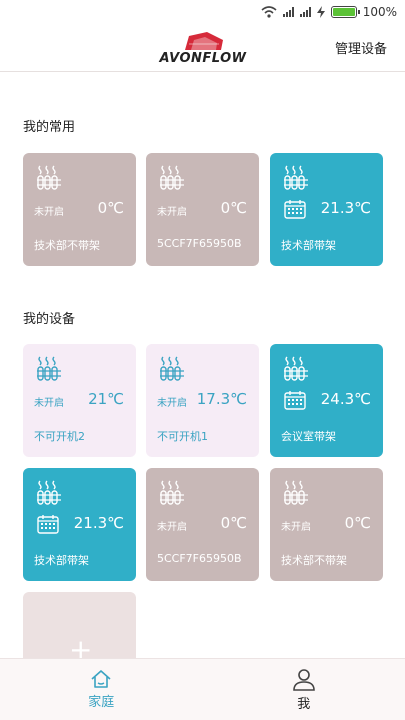 This screenshot has width=405, height=720. What do you see at coordinates (361, 47) in the screenshot?
I see `manage-devices-button: 管理设备` at bounding box center [361, 47].